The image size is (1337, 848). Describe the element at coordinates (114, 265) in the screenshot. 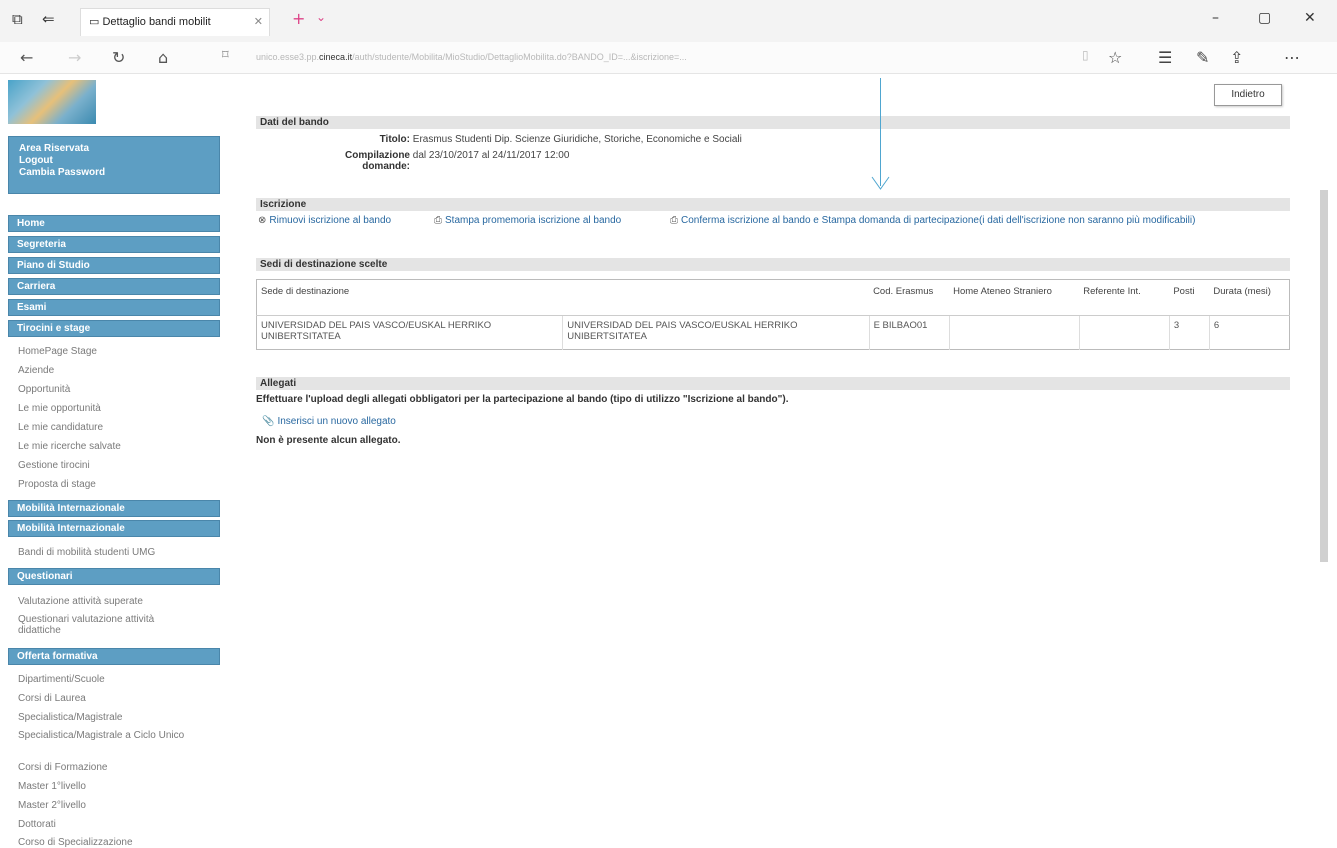

I see `menu-piano-di-studio: Piano di Studio` at that location.